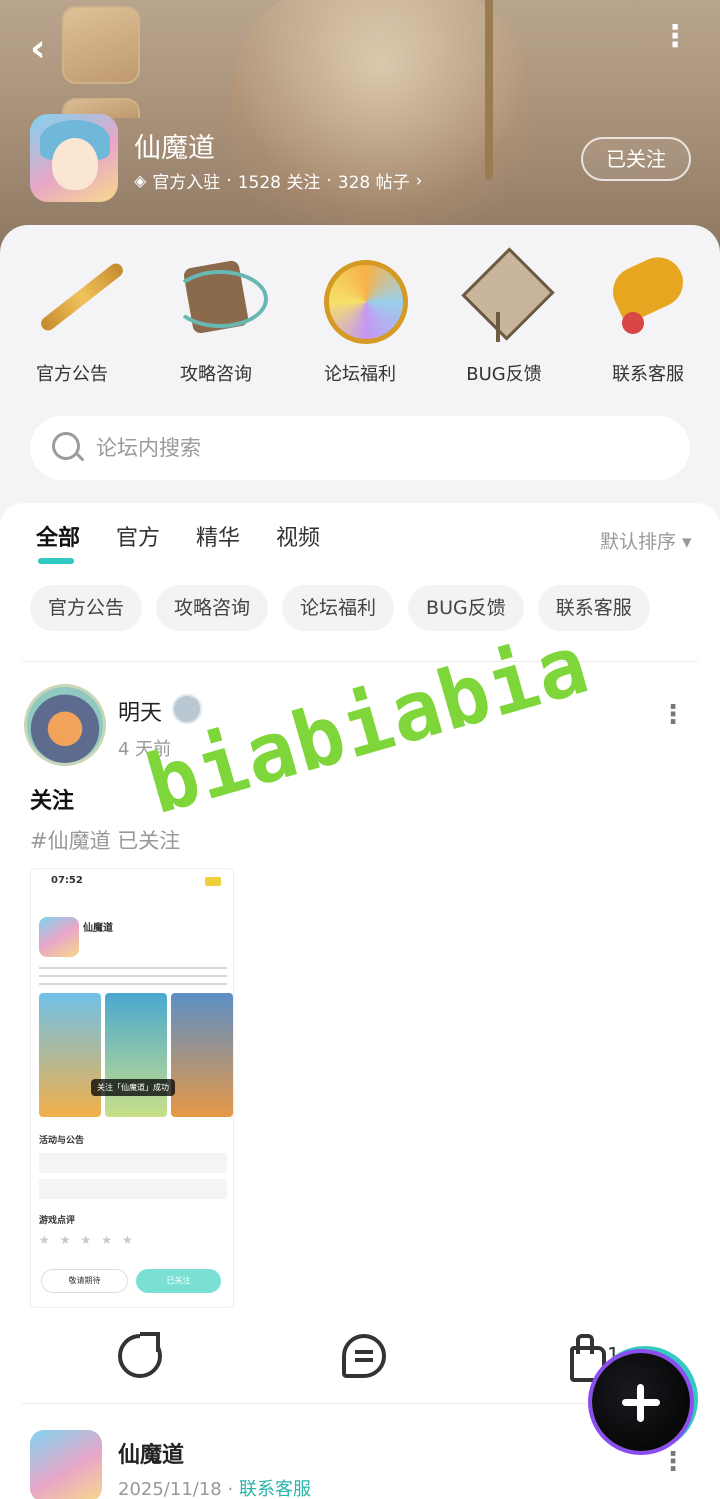  What do you see at coordinates (170, 1489) in the screenshot?
I see `post-date: 2025/11/18` at bounding box center [170, 1489].